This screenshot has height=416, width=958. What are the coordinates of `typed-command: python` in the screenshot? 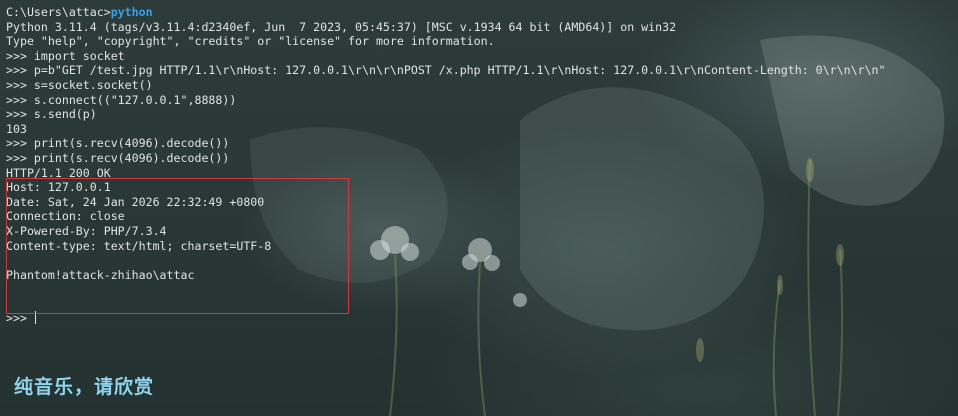 It's located at (131, 12).